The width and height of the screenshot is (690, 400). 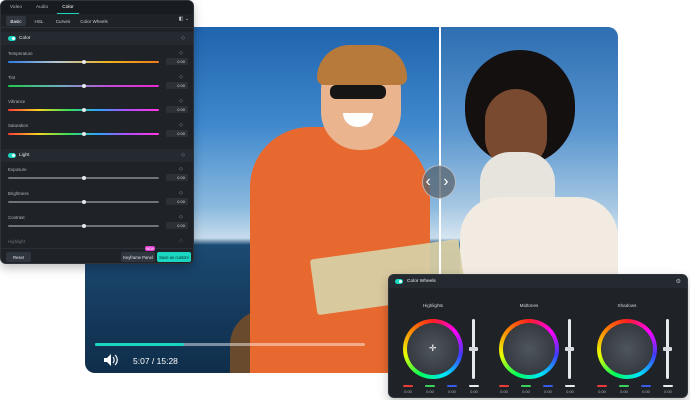 I want to click on slider-brightness, so click(x=83, y=202).